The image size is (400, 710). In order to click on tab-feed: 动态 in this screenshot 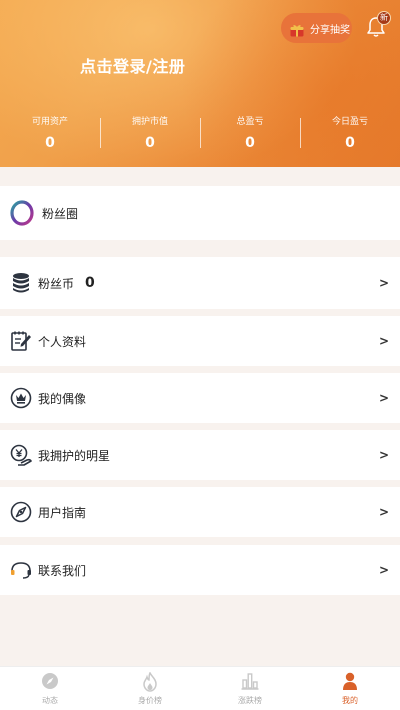, I will do `click(50, 688)`.